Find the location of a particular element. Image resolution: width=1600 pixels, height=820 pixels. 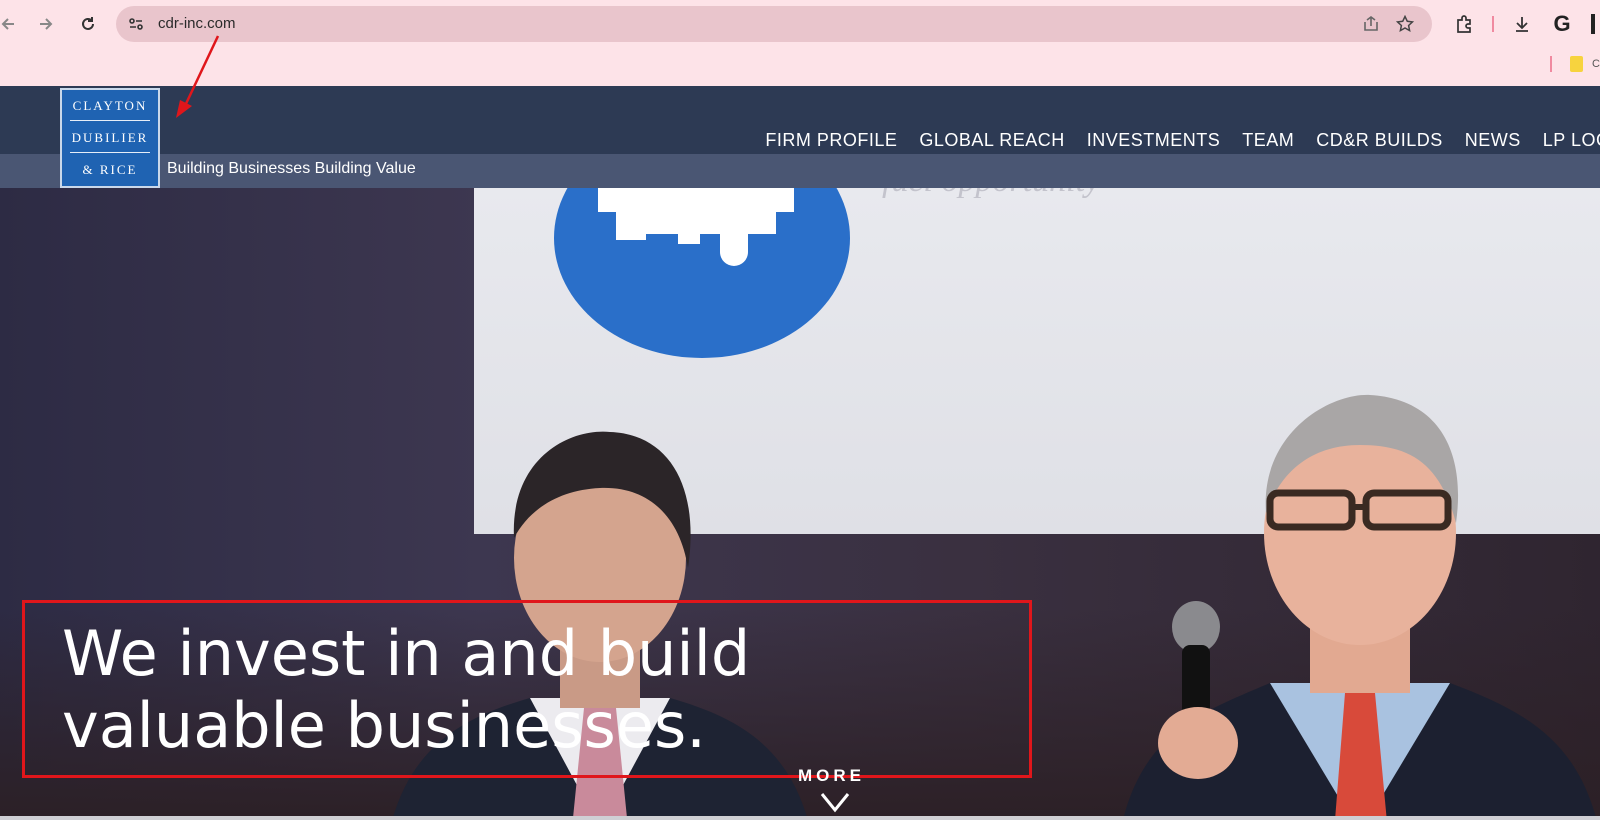

nav-team: TEAM is located at coordinates (1268, 140).